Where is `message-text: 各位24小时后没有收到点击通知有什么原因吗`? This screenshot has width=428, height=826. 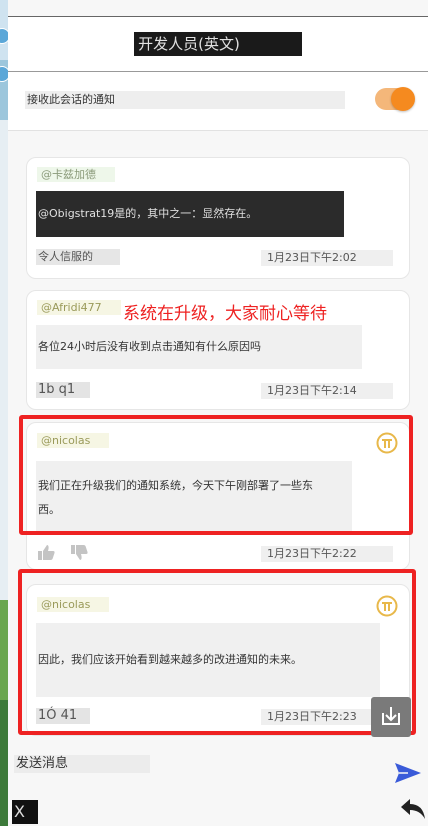 message-text: 各位24小时后没有收到点击通知有什么原因吗 is located at coordinates (199, 347).